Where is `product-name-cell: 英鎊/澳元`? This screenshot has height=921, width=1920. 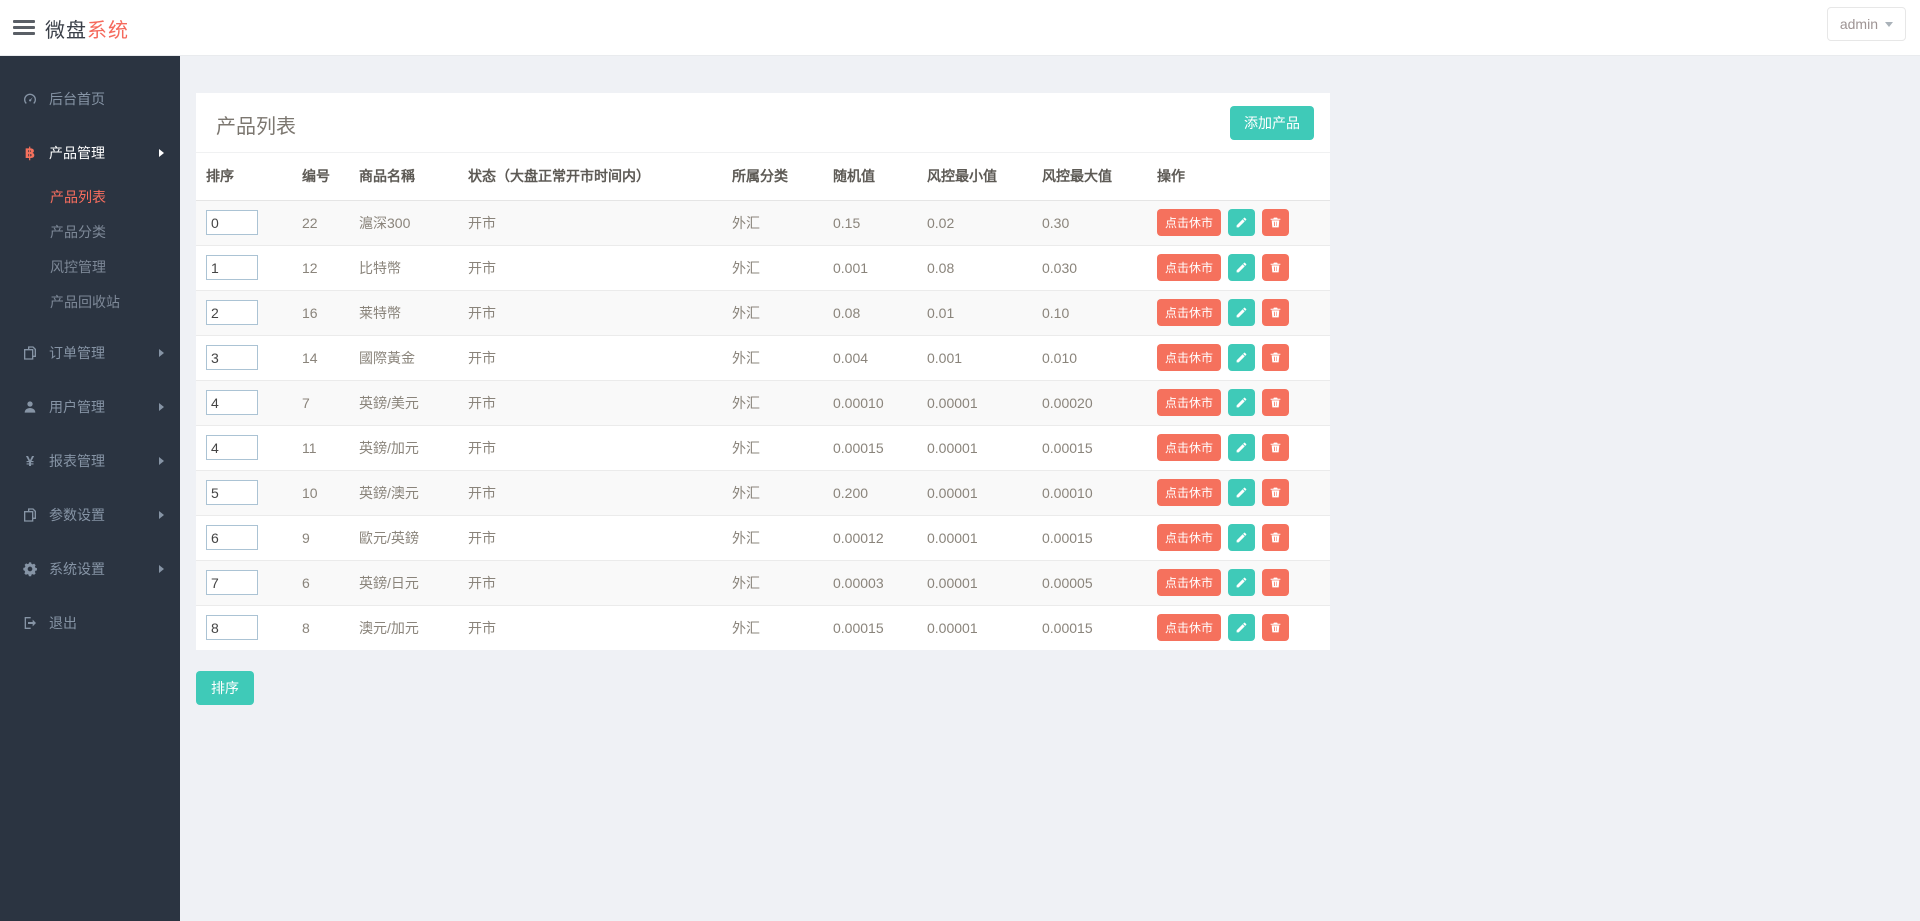
product-name-cell: 英鎊/澳元 is located at coordinates (403, 492).